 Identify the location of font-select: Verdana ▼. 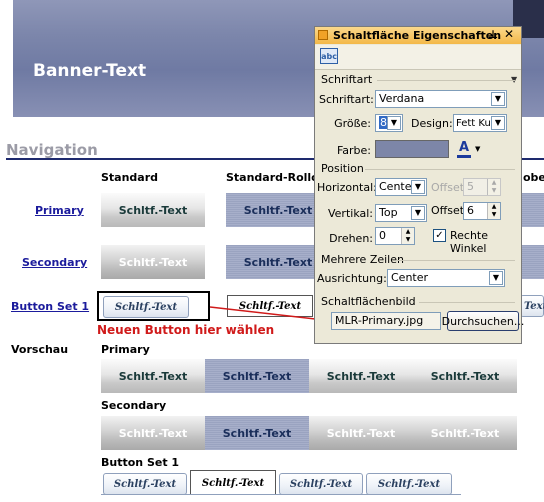
(441, 99).